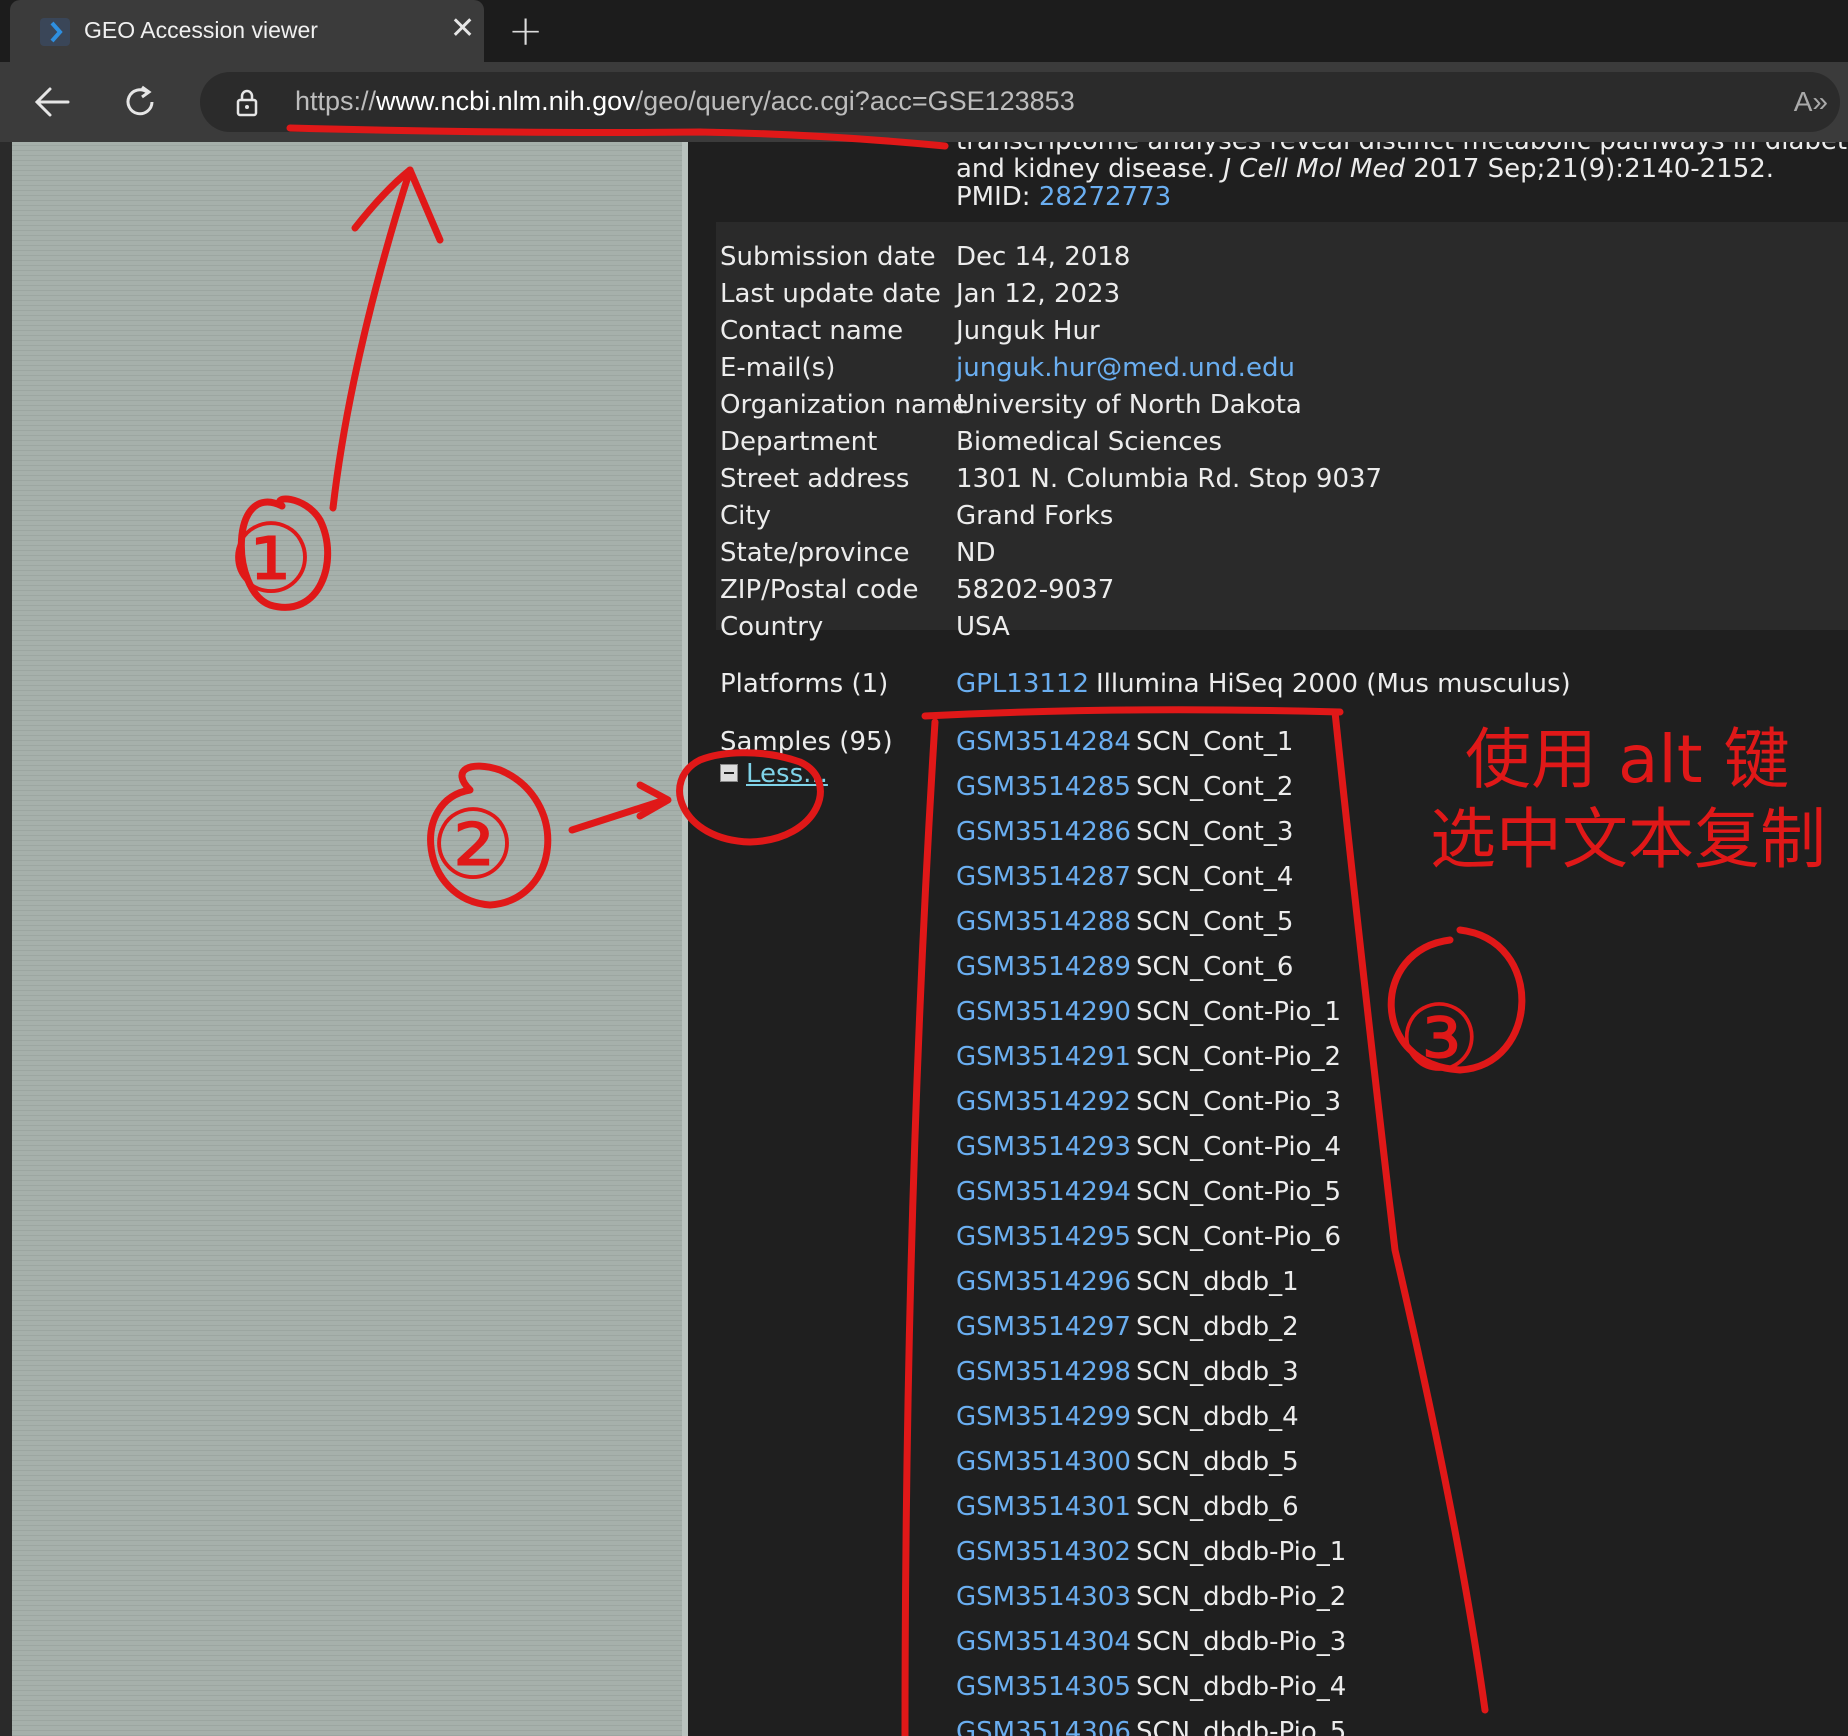 Image resolution: width=1848 pixels, height=1736 pixels. What do you see at coordinates (1241, 1642) in the screenshot?
I see `sample-title: SCN_dbdb-Pio_3` at bounding box center [1241, 1642].